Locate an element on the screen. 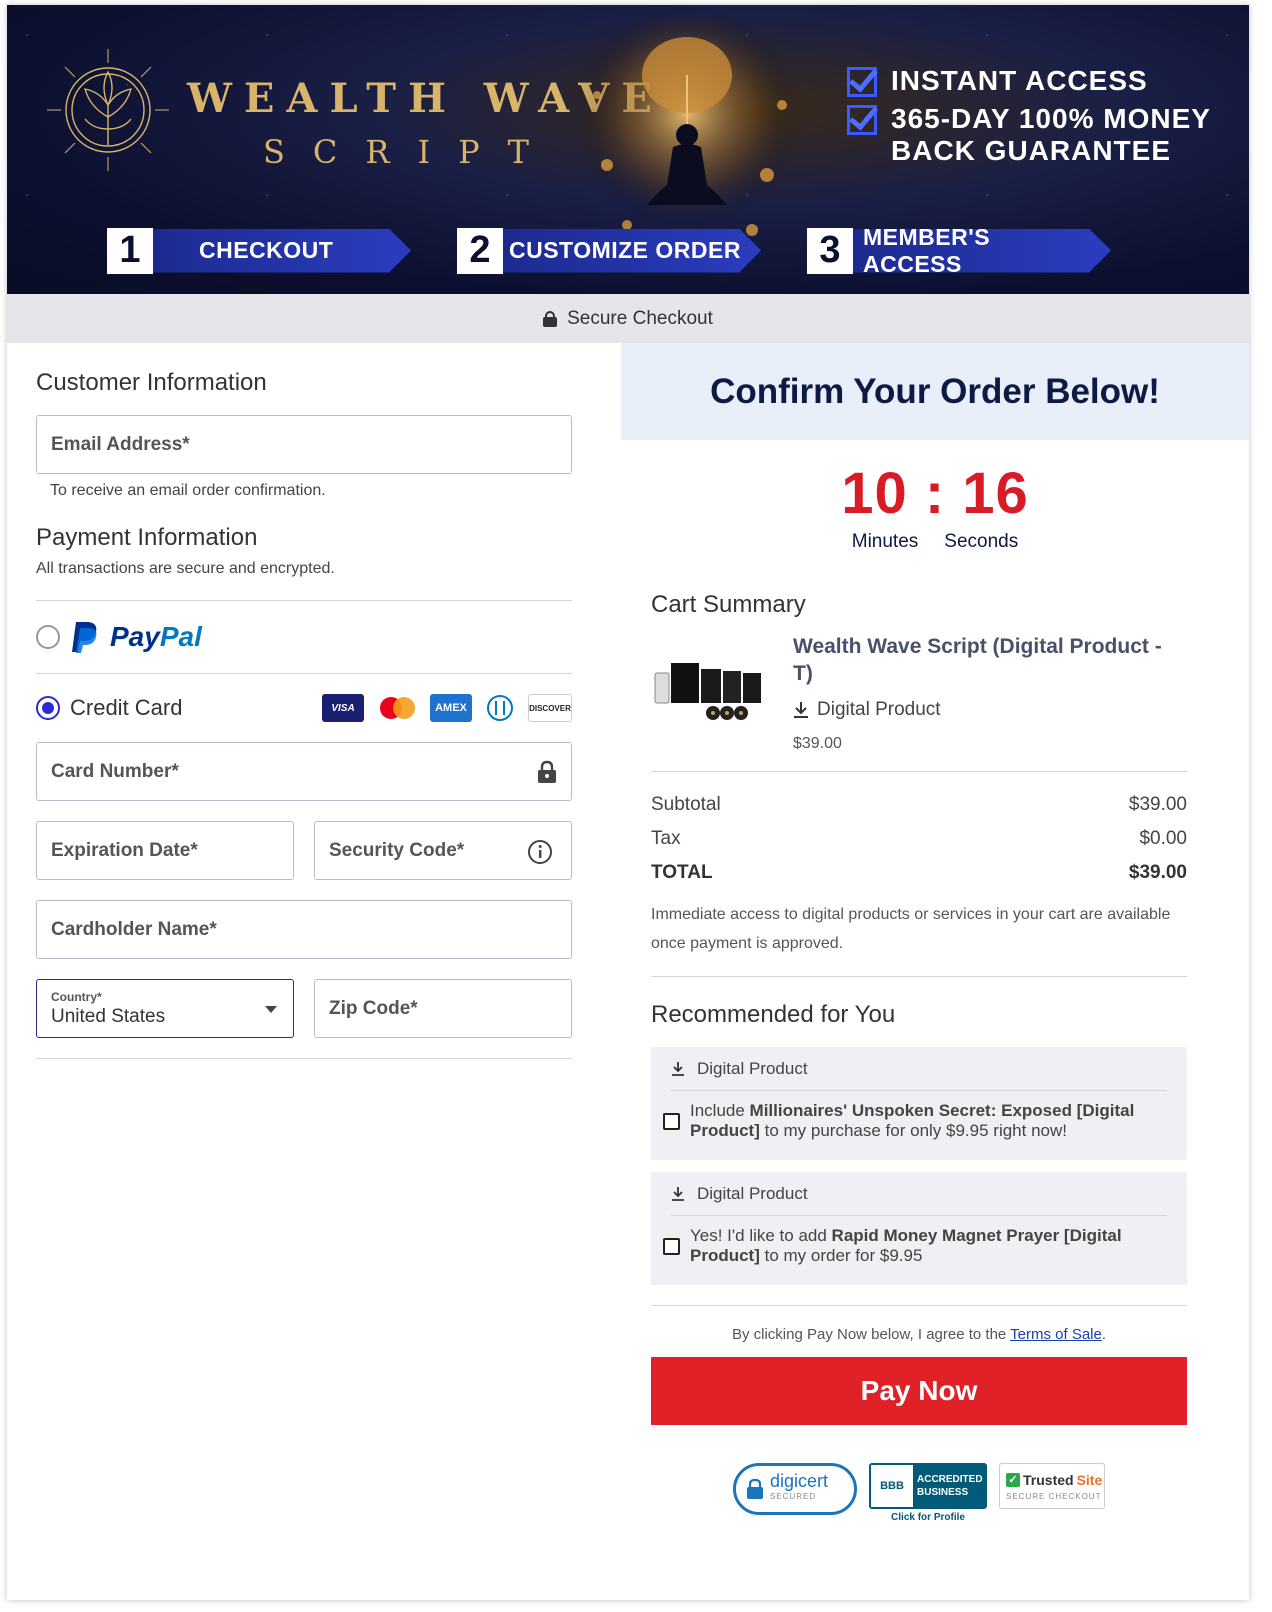  amex-icon: AMEX is located at coordinates (451, 708).